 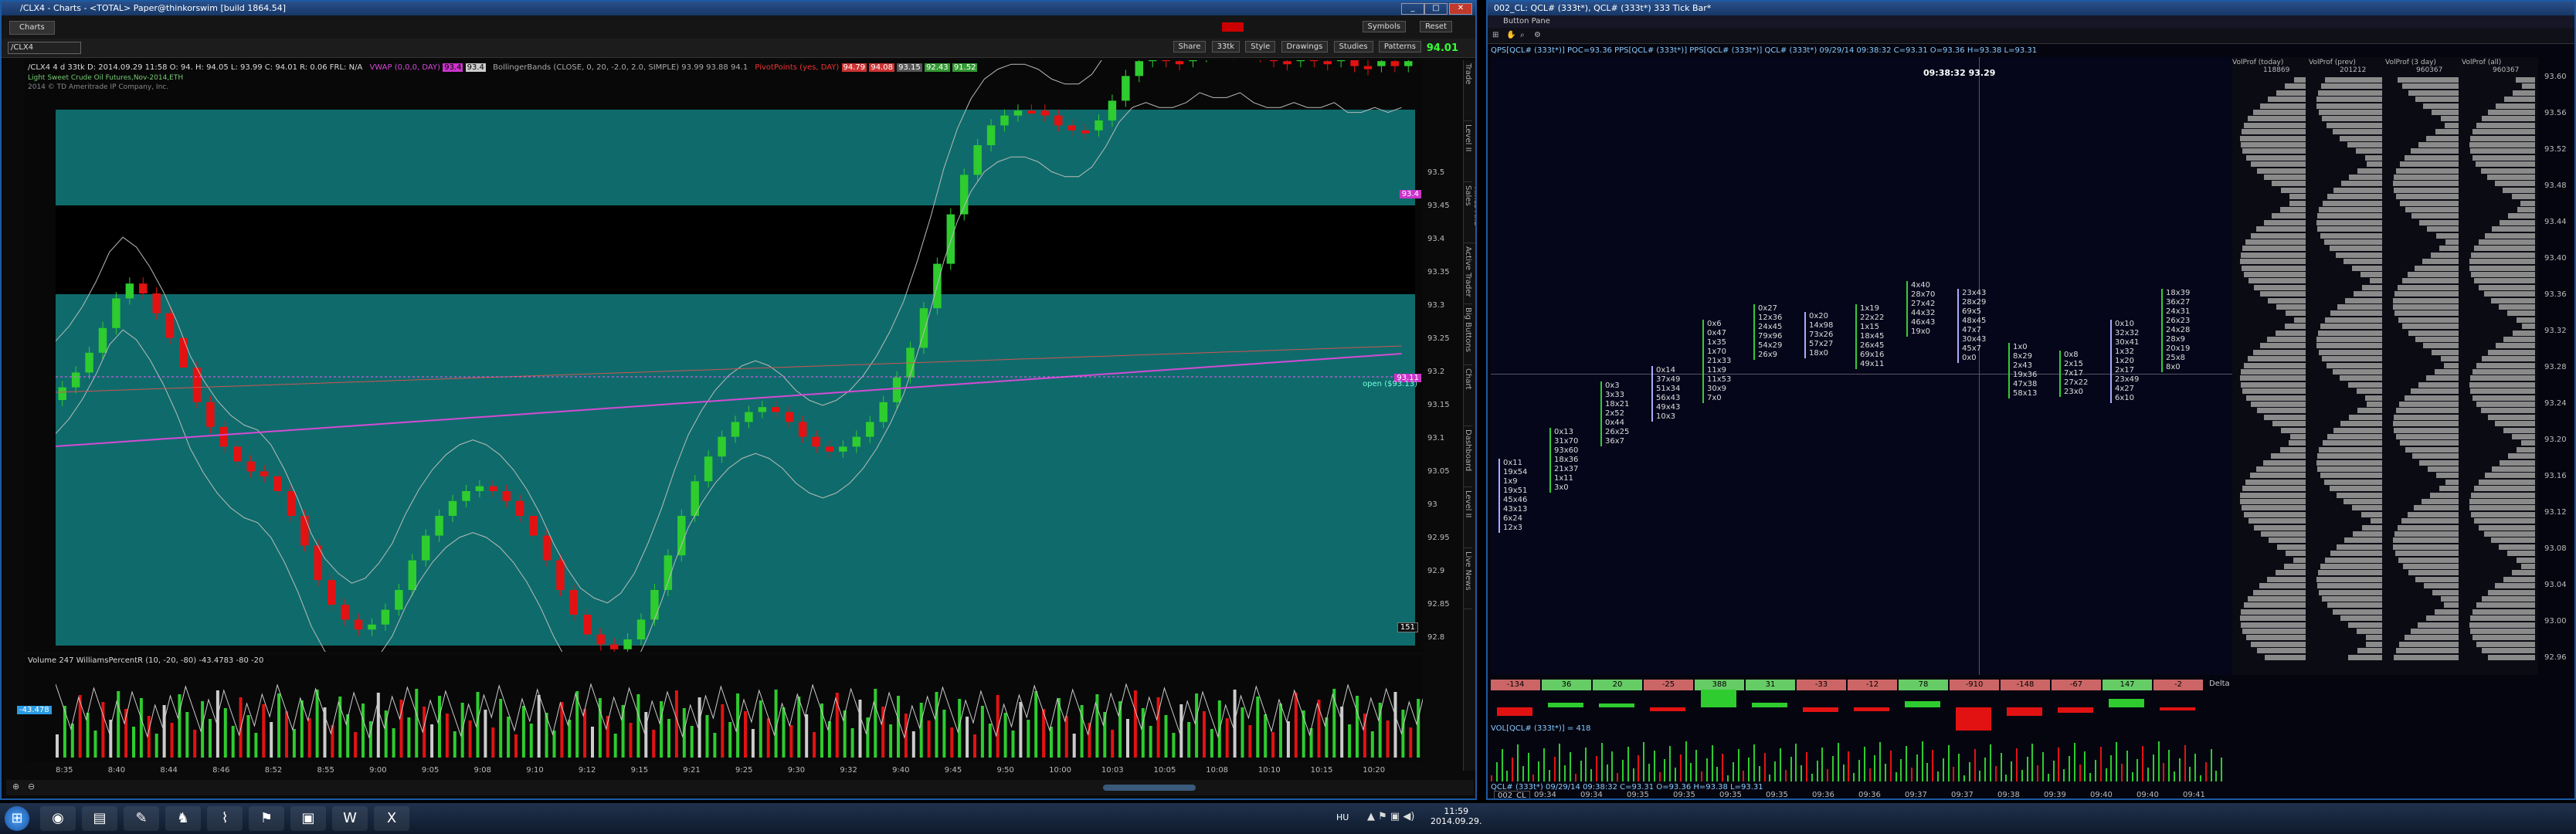 What do you see at coordinates (1468, 457) in the screenshot?
I see `side-tab: Dashboard` at bounding box center [1468, 457].